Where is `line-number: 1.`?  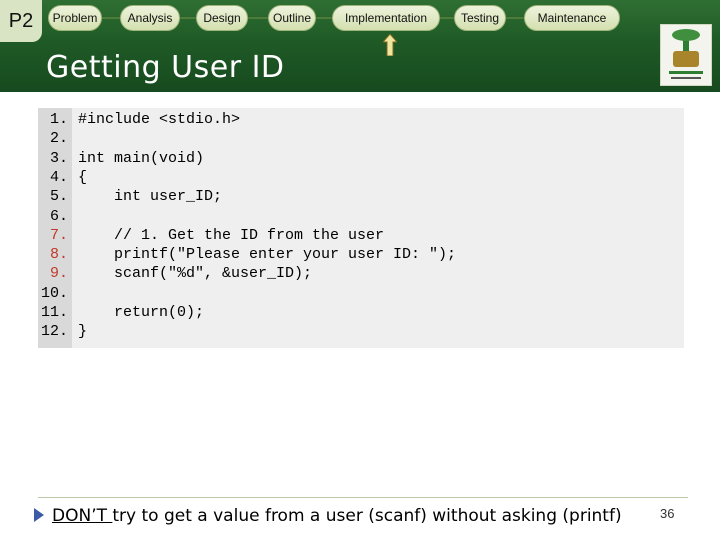
line-number: 1. is located at coordinates (58, 119).